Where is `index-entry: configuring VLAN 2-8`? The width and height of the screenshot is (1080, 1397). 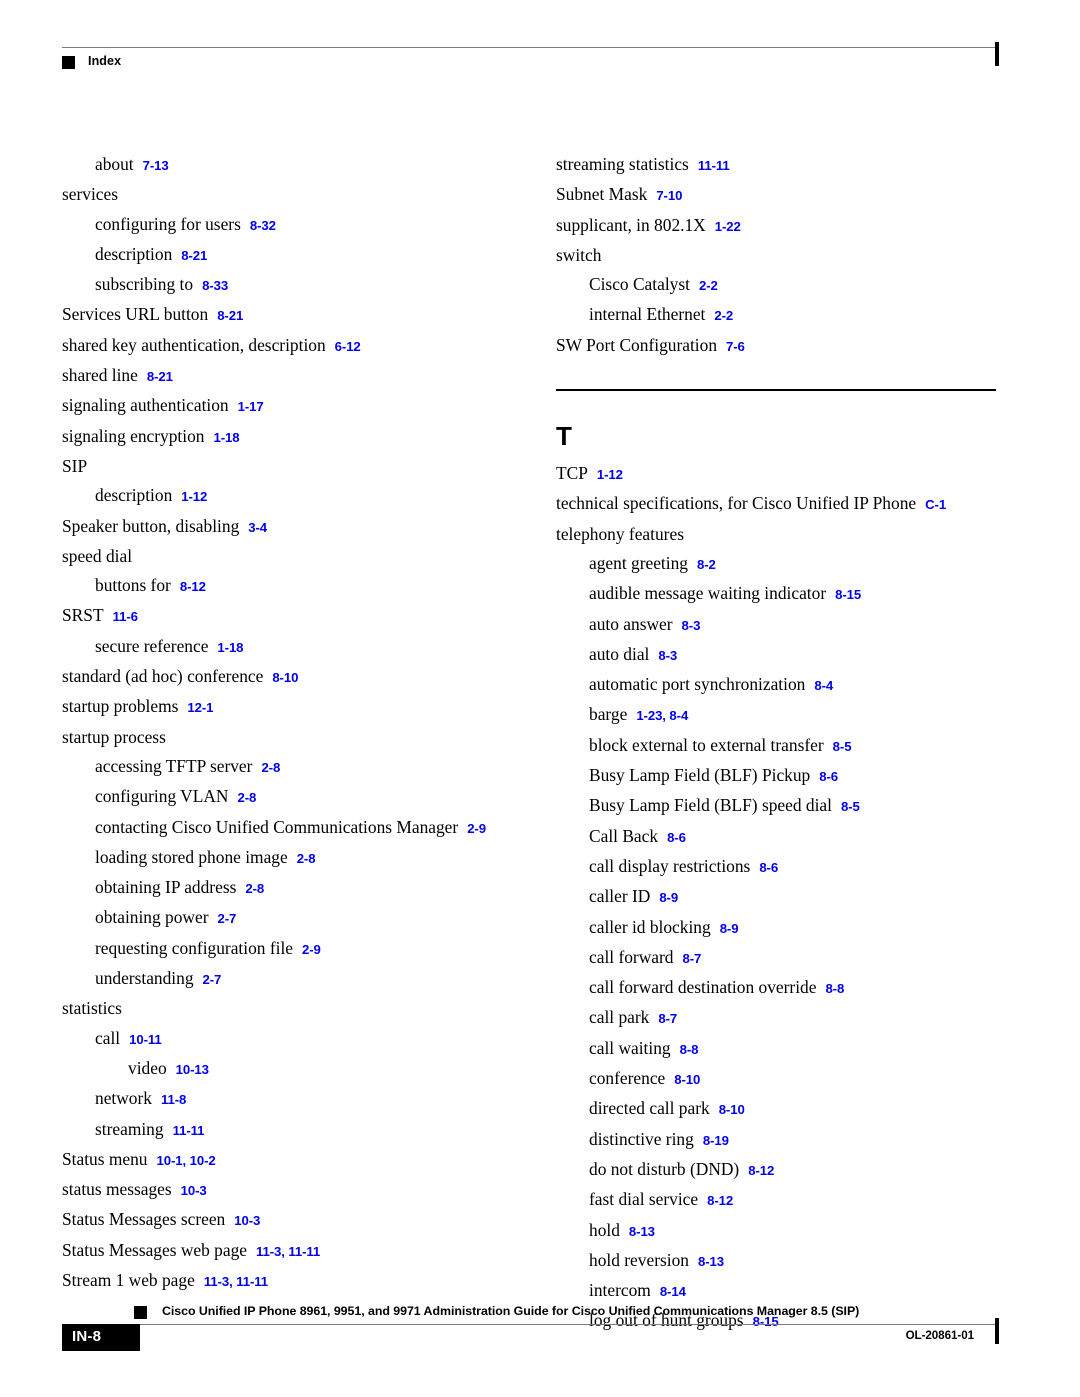
index-entry: configuring VLAN 2-8 is located at coordinates (298, 797).